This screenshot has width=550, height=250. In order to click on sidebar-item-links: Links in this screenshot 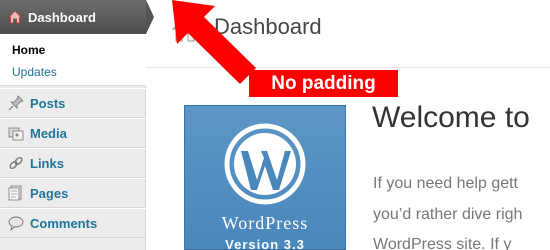, I will do `click(73, 163)`.